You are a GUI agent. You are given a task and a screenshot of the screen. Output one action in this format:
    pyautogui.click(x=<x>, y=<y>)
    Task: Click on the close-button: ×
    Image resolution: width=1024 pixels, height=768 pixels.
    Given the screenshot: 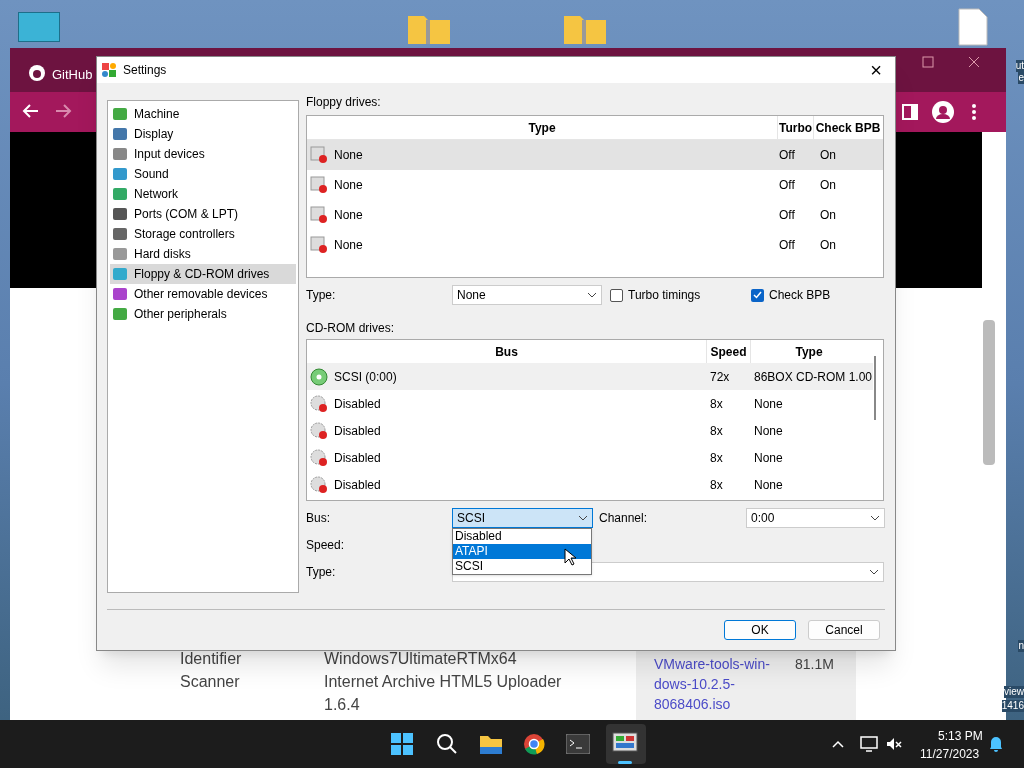 What is the action you would take?
    pyautogui.click(x=876, y=70)
    